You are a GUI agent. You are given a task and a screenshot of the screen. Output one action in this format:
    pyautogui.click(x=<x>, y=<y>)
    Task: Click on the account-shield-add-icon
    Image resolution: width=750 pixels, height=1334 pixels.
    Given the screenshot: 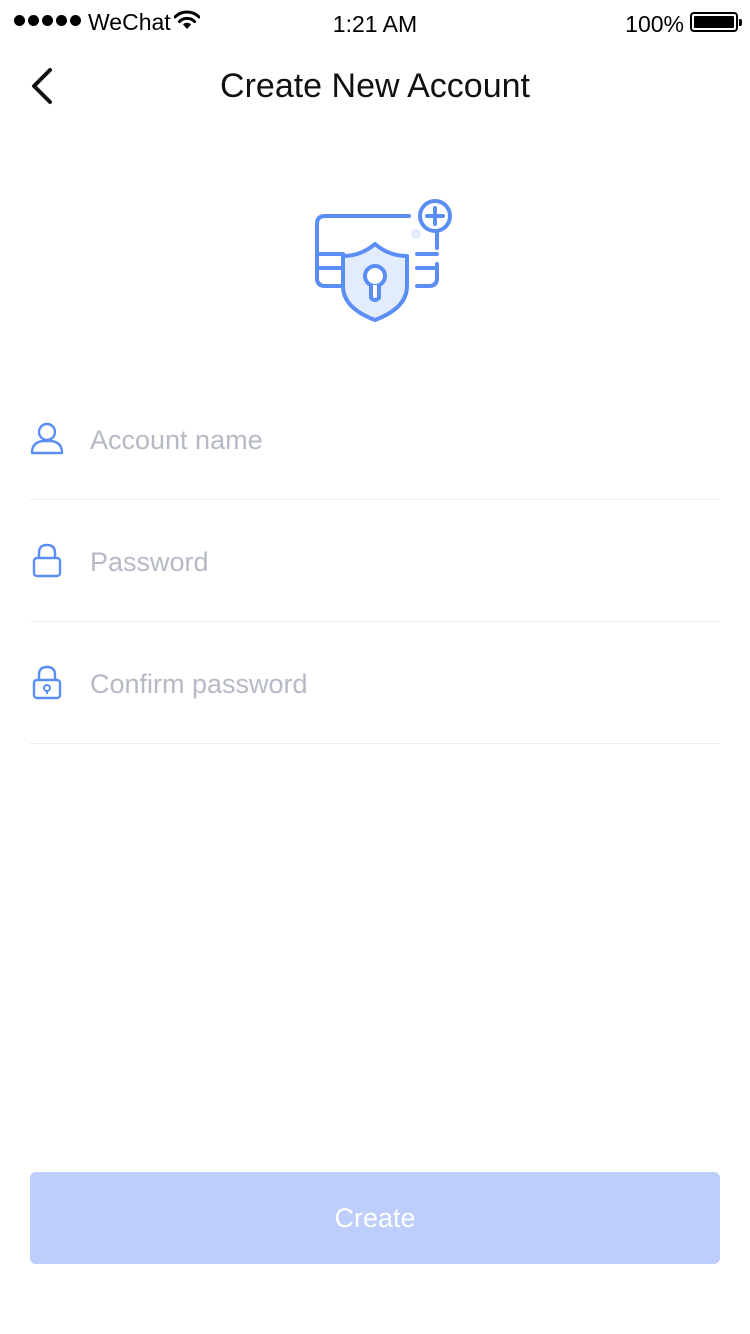 What is the action you would take?
    pyautogui.click(x=383, y=260)
    